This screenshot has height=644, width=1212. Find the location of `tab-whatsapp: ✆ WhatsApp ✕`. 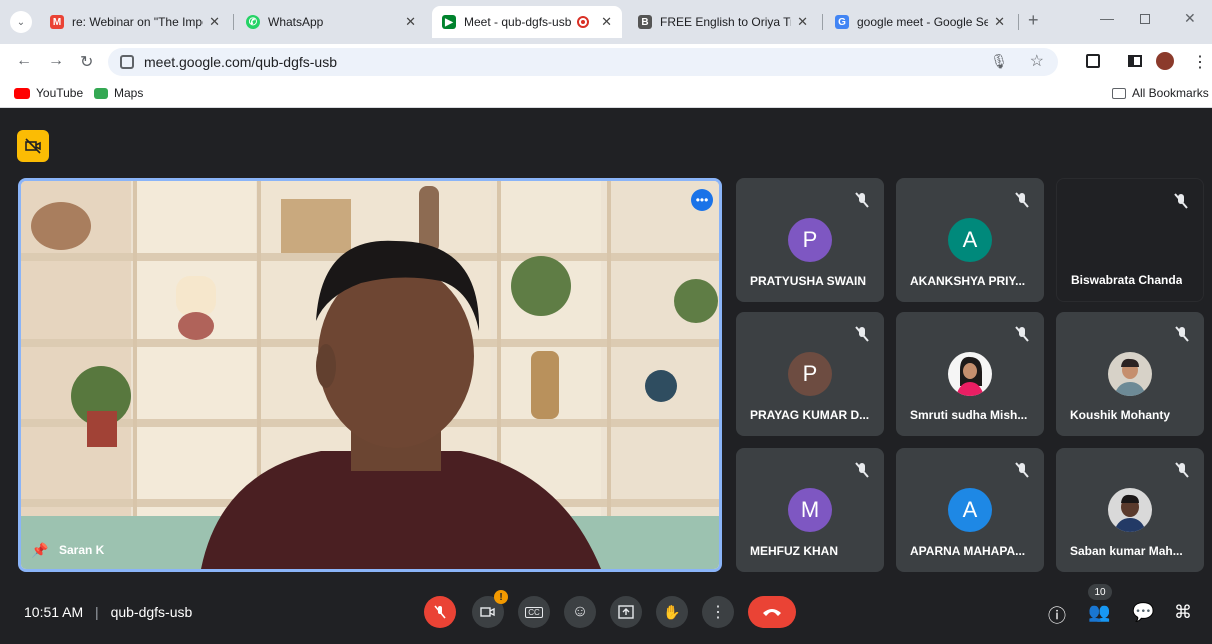

tab-whatsapp: ✆ WhatsApp ✕ is located at coordinates (331, 22).